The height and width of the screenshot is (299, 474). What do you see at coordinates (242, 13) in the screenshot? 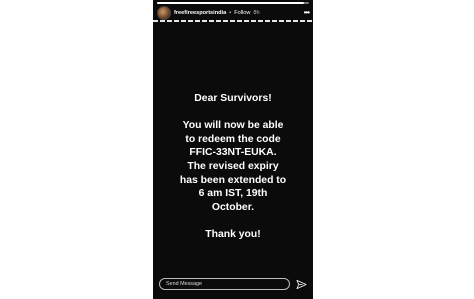
I see `follow-button: Follow` at bounding box center [242, 13].